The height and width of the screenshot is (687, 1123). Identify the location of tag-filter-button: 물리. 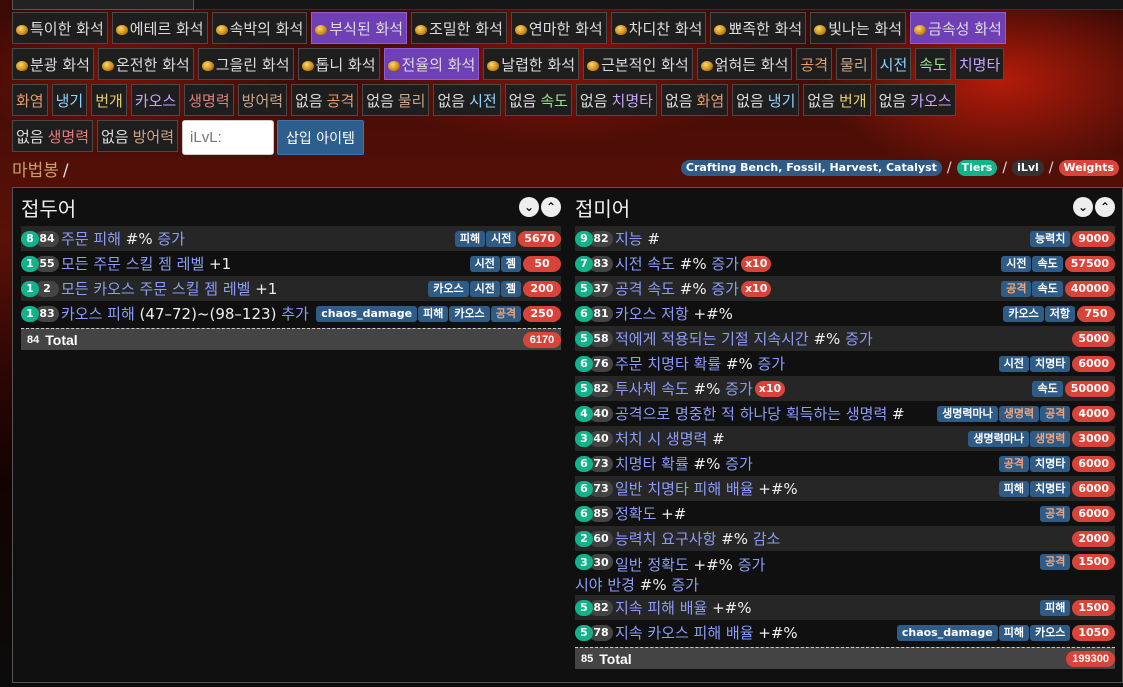
(854, 64).